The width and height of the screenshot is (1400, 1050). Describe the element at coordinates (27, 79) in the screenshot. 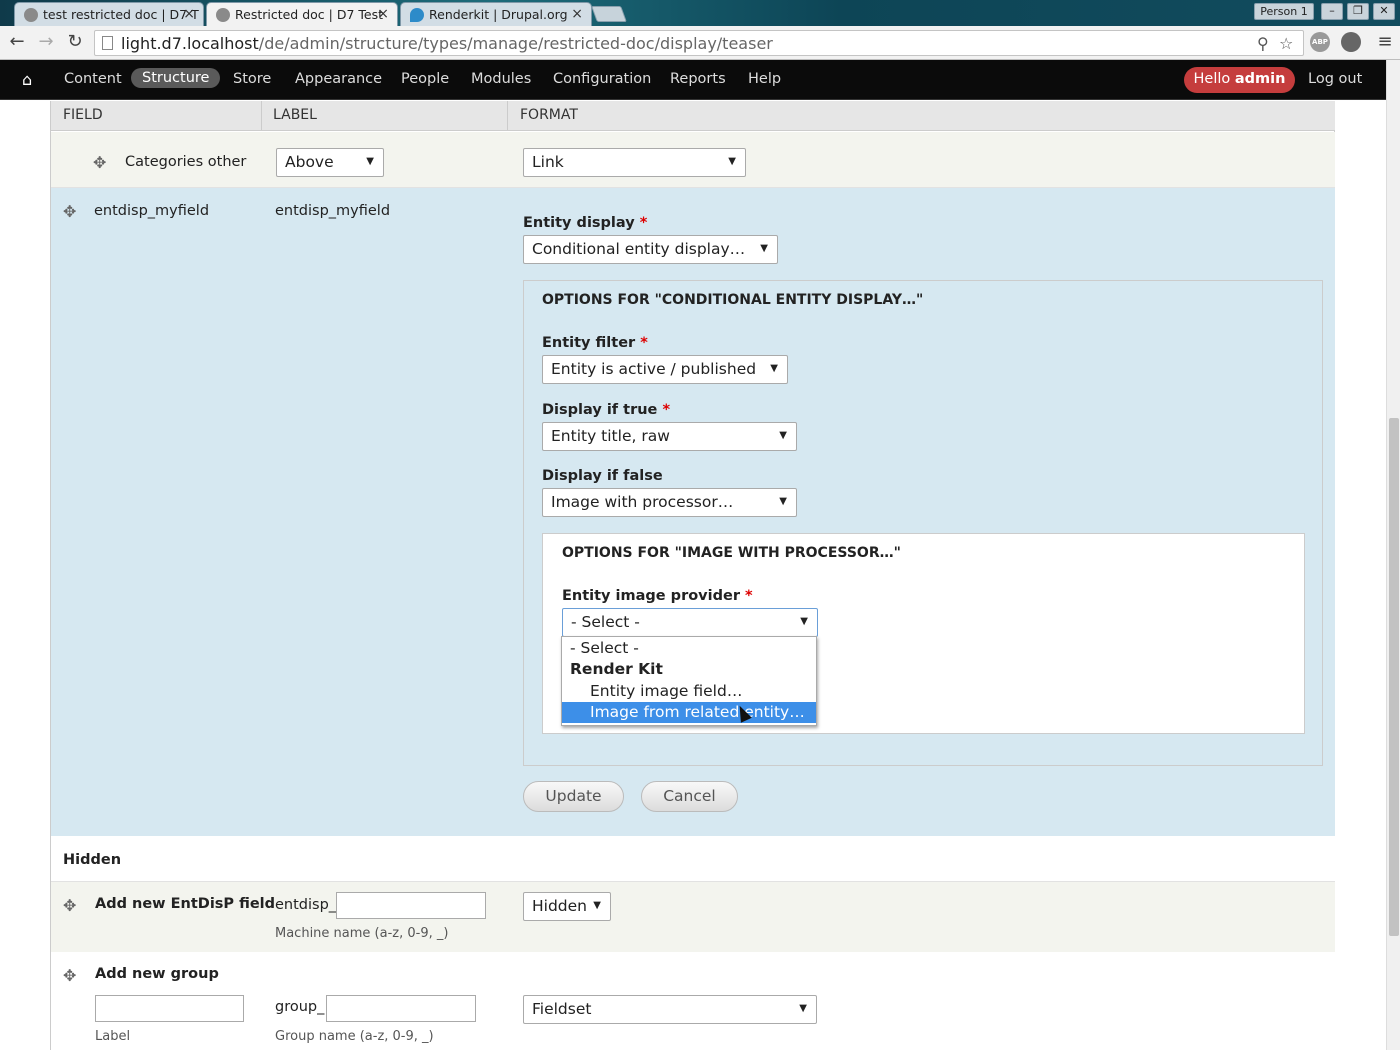

I see `home-icon: ⌂` at that location.